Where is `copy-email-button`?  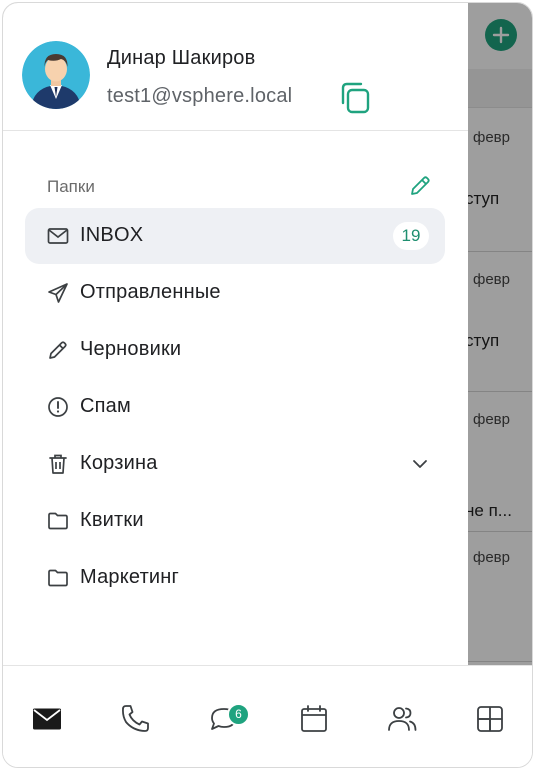 copy-email-button is located at coordinates (355, 98).